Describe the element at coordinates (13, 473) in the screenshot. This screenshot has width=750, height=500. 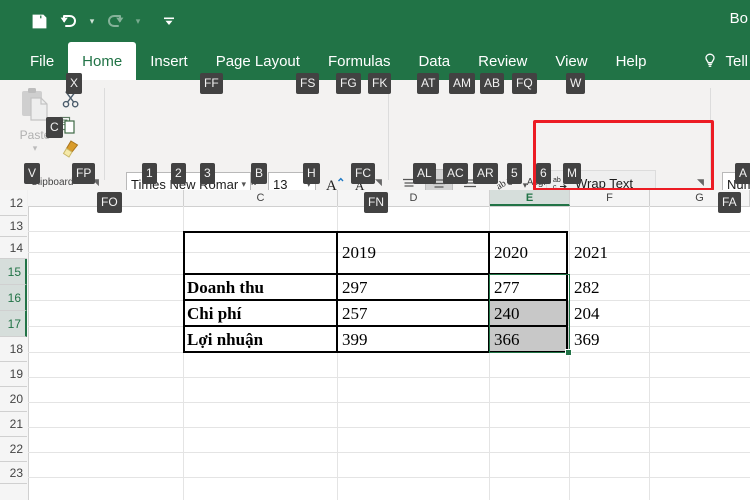
I see `row-header-23: 23` at that location.